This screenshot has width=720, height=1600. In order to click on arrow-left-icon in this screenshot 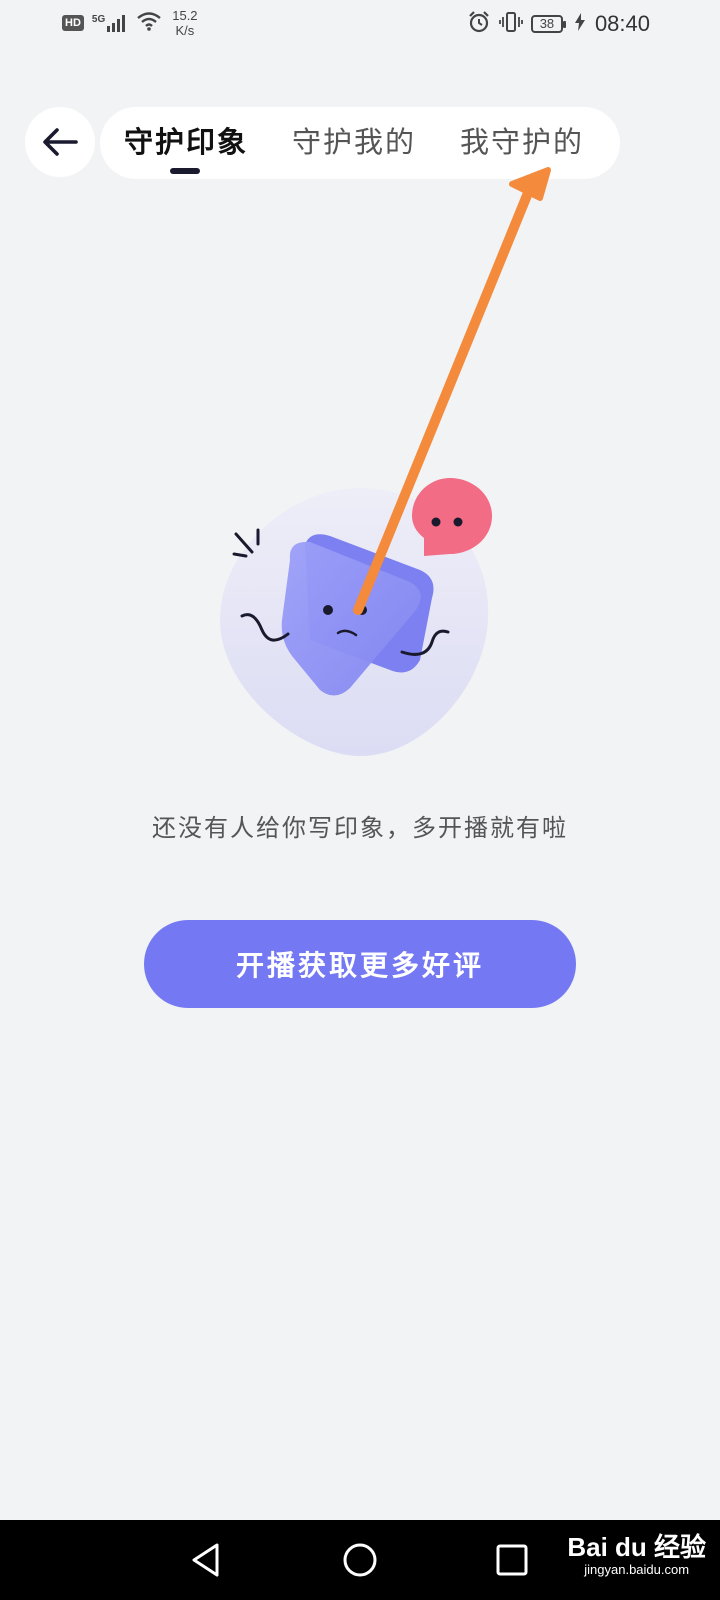, I will do `click(60, 142)`.